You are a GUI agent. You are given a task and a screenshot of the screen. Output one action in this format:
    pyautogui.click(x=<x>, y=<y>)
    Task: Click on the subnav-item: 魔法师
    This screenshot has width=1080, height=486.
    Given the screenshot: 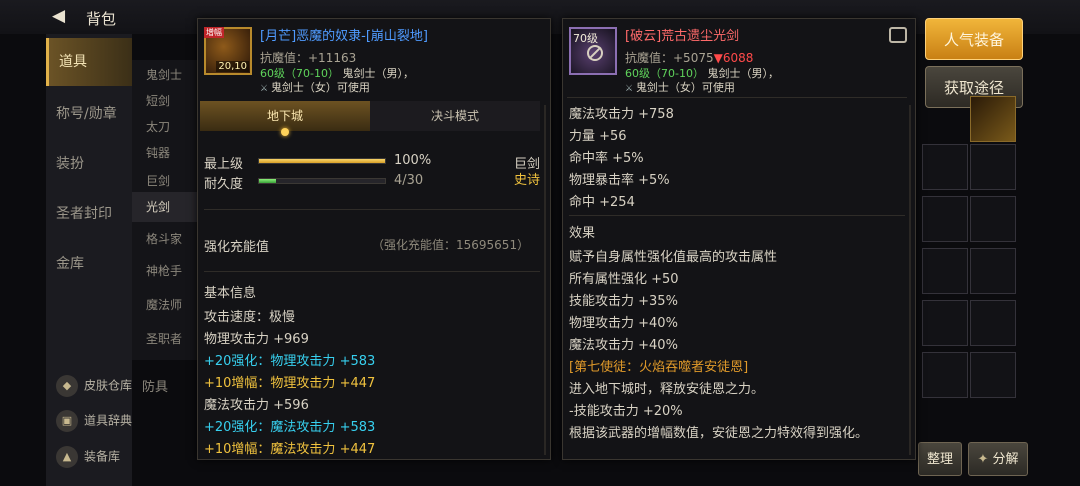 What is the action you would take?
    pyautogui.click(x=165, y=305)
    